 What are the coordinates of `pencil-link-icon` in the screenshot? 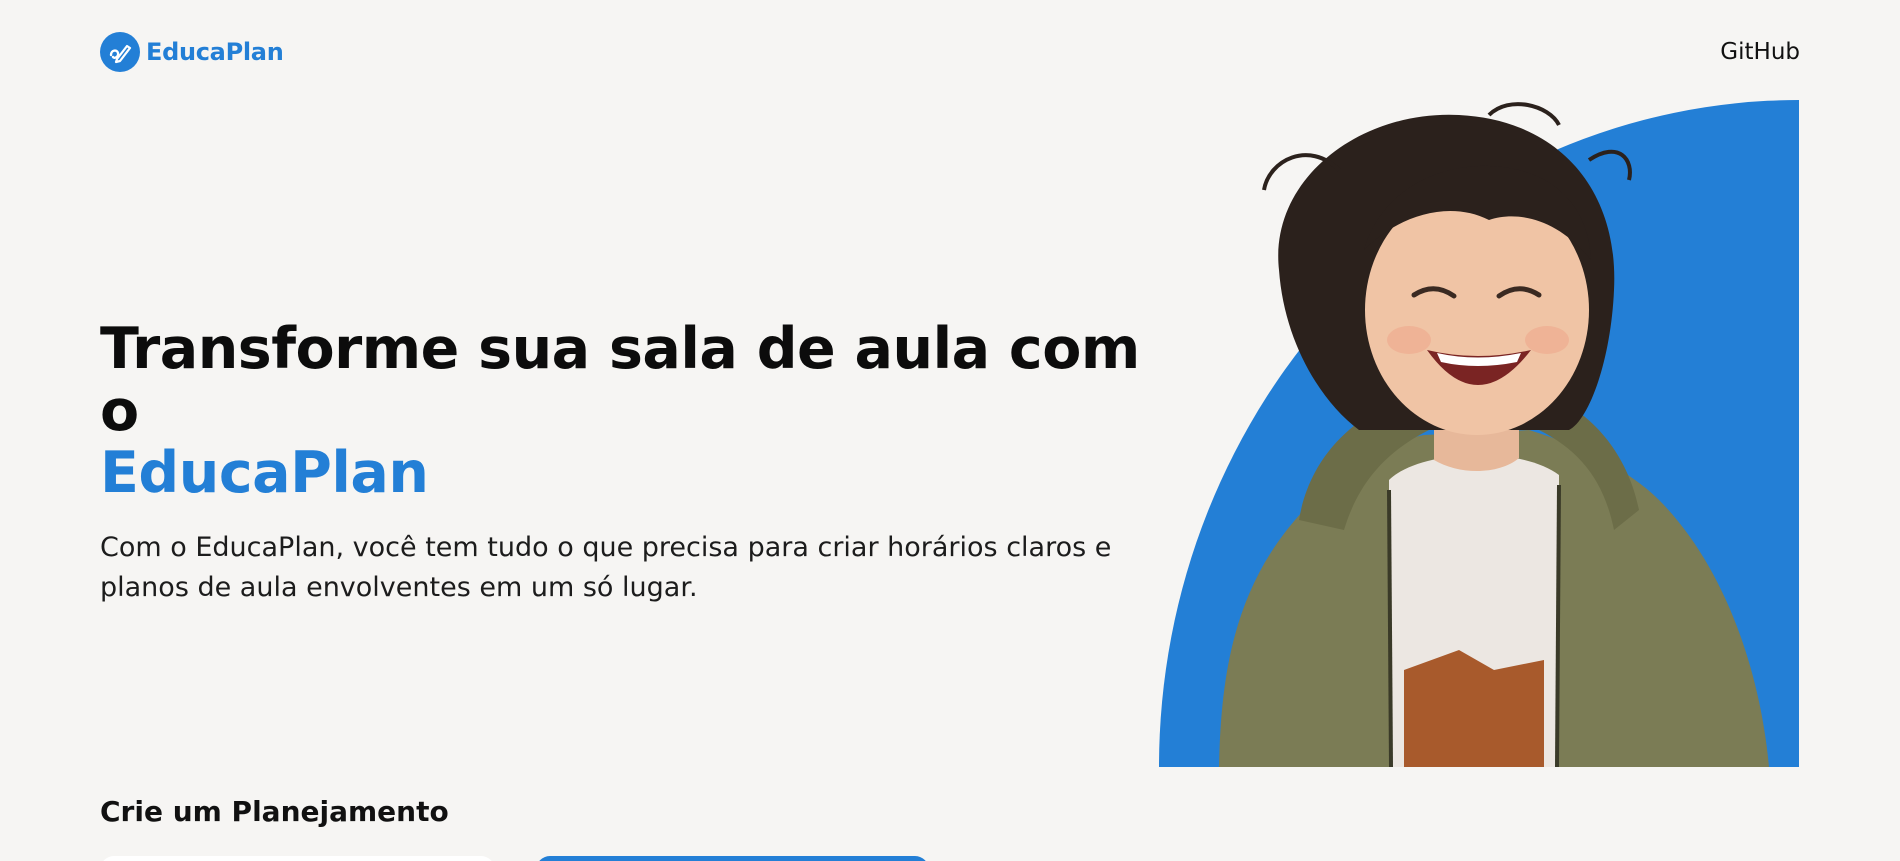 It's located at (120, 52).